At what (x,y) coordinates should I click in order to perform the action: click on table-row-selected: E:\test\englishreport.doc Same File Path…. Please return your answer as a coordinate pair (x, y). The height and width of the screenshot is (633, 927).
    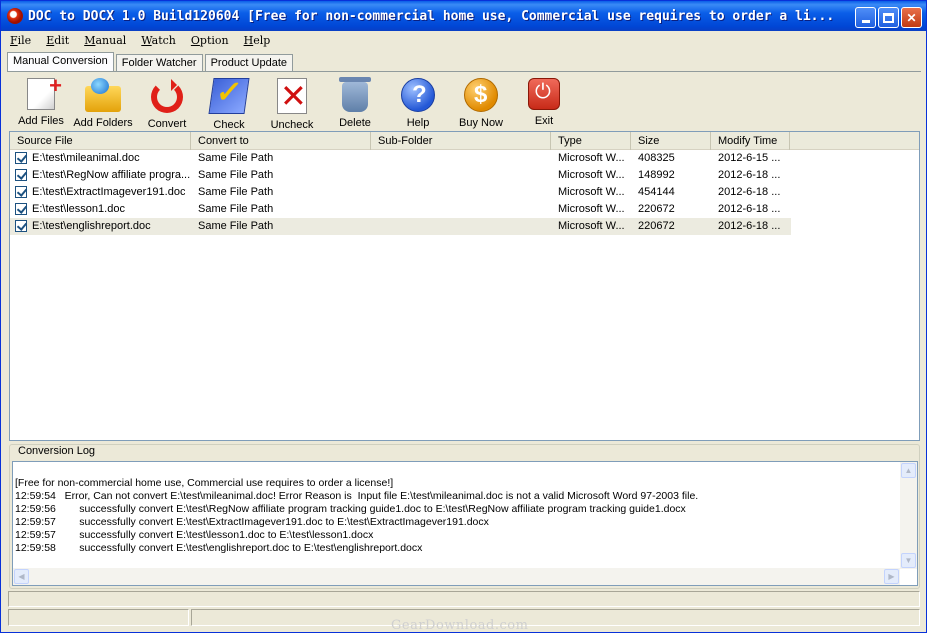
    Looking at the image, I should click on (400, 226).